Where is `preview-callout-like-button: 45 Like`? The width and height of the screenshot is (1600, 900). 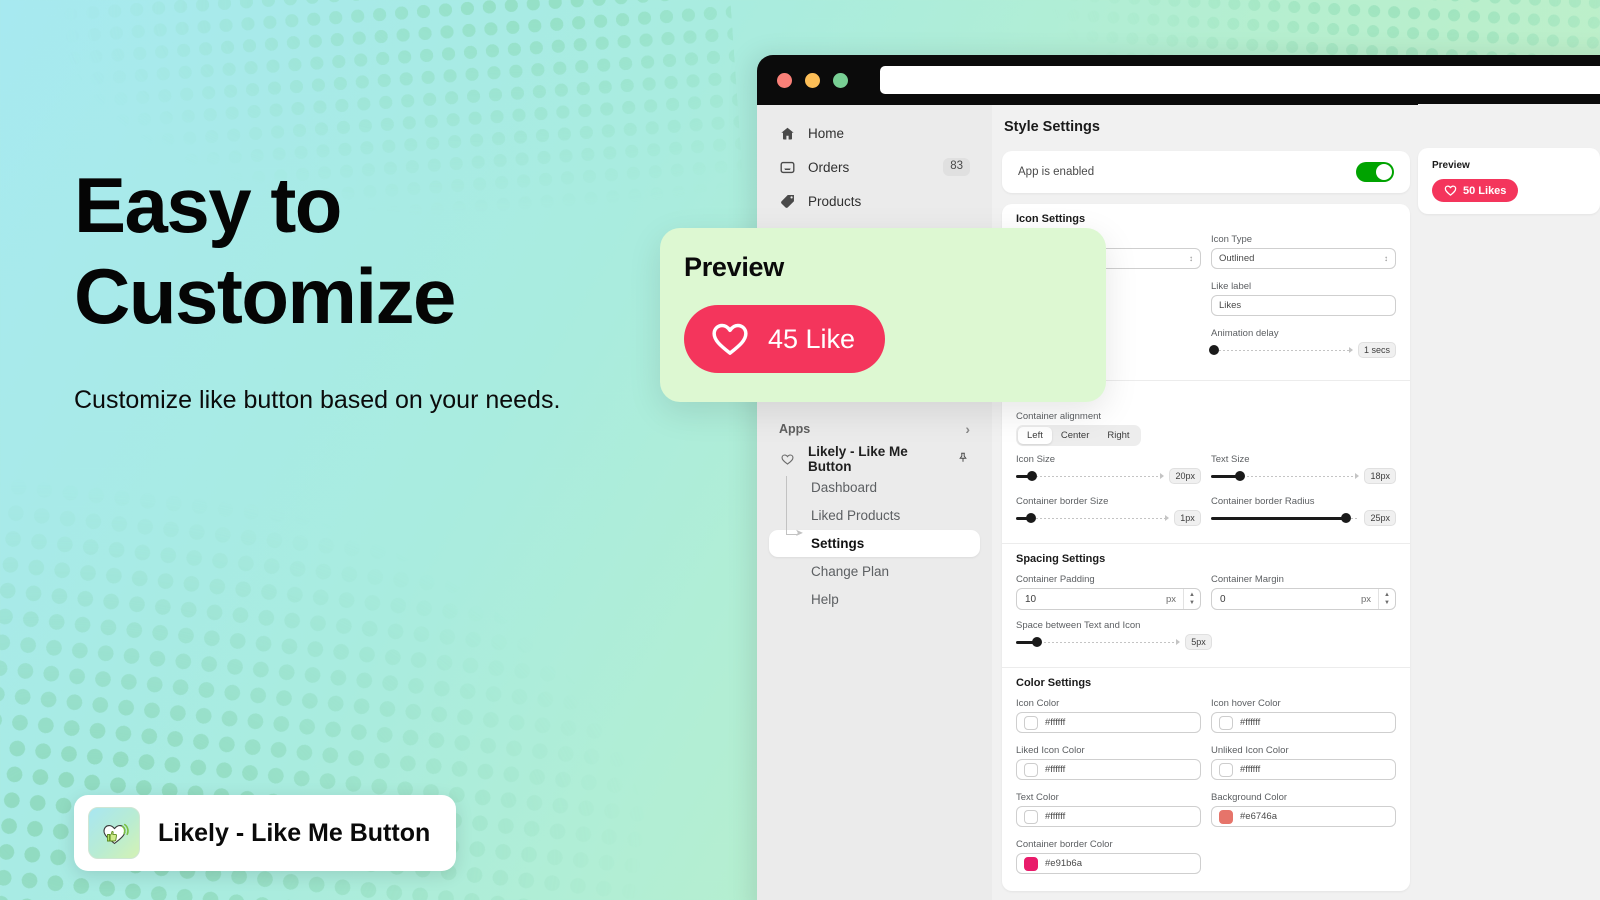 preview-callout-like-button: 45 Like is located at coordinates (785, 339).